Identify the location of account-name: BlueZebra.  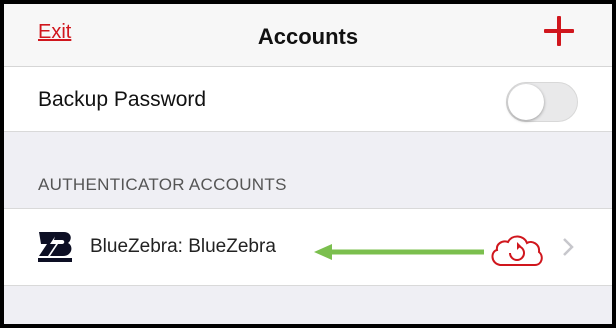
(183, 246).